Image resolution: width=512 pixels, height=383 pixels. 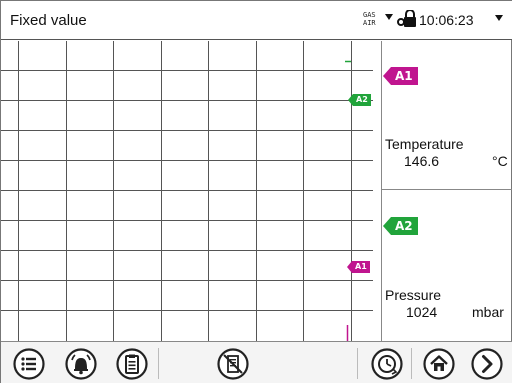 What do you see at coordinates (413, 295) in the screenshot?
I see `channel-name-pressure: Pressure` at bounding box center [413, 295].